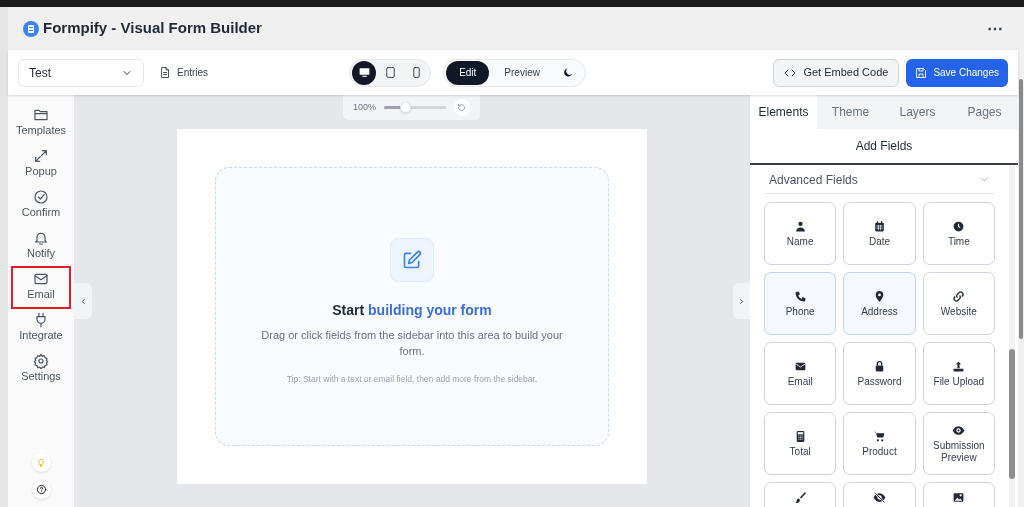 The image size is (1024, 507). What do you see at coordinates (41, 369) in the screenshot?
I see `sidebar-item: Settings` at bounding box center [41, 369].